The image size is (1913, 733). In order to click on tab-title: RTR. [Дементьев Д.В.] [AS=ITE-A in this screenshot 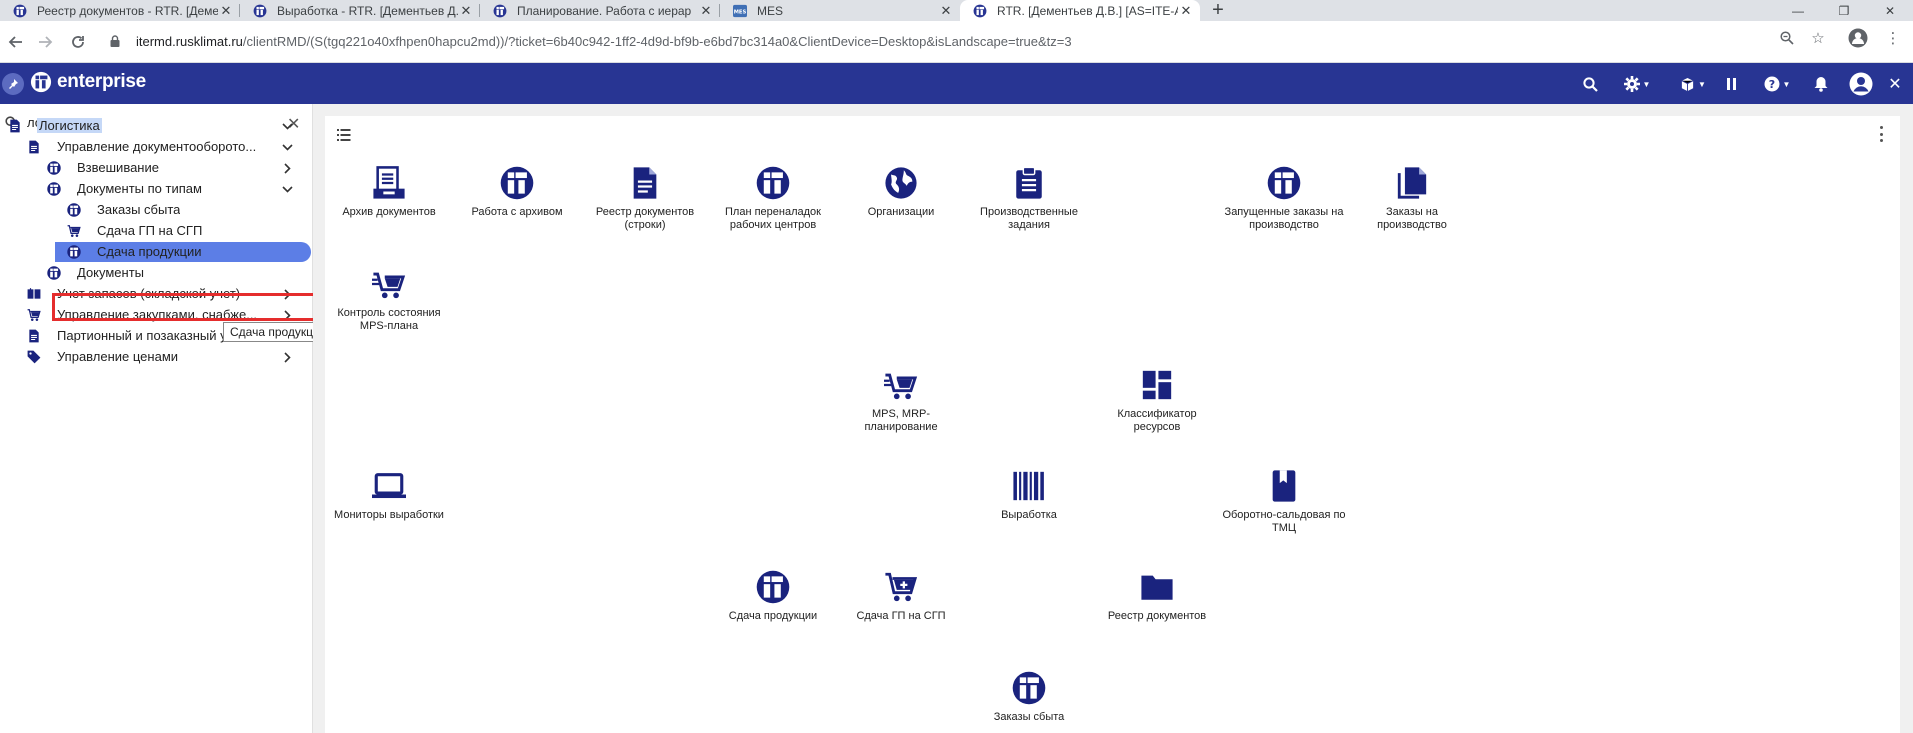, I will do `click(1087, 10)`.